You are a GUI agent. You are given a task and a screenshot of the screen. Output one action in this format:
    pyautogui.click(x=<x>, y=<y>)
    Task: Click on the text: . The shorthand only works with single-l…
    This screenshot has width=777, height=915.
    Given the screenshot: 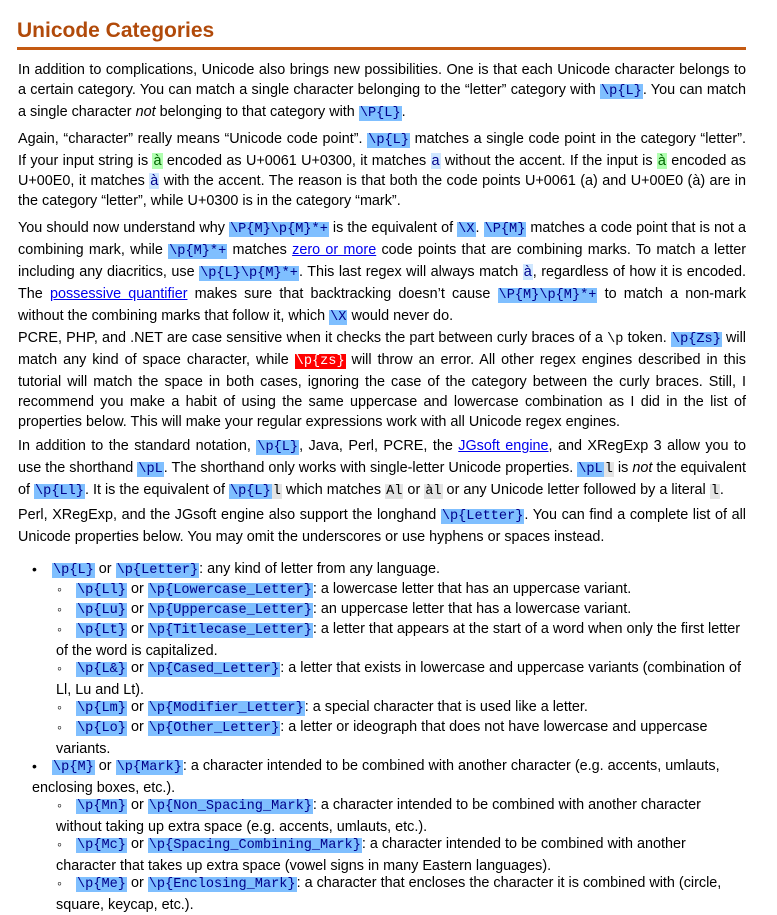 What is the action you would take?
    pyautogui.click(x=370, y=468)
    